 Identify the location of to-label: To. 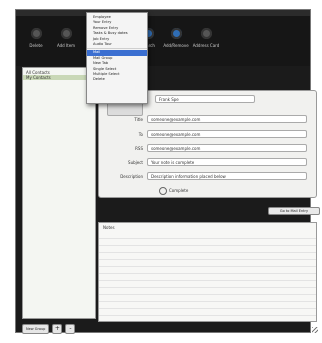
(140, 134).